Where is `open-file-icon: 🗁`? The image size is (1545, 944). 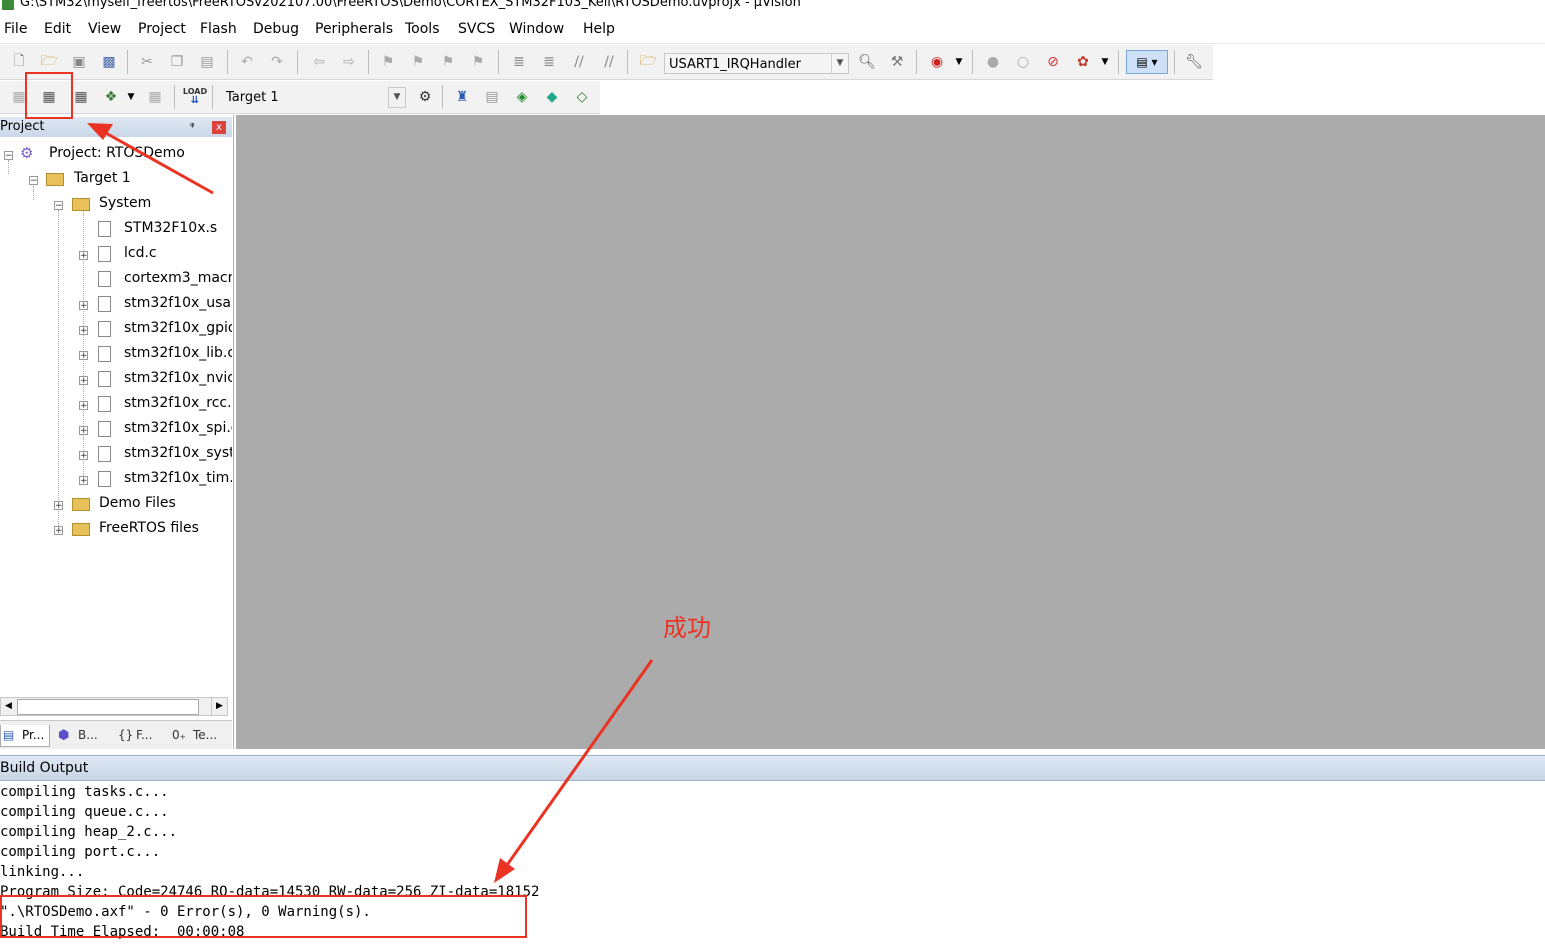 open-file-icon: 🗁 is located at coordinates (49, 62).